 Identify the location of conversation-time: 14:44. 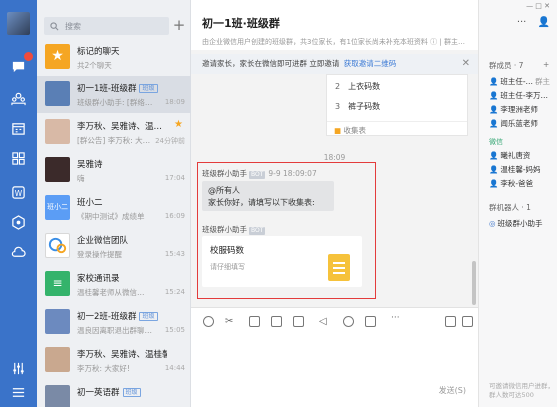
(174, 368).